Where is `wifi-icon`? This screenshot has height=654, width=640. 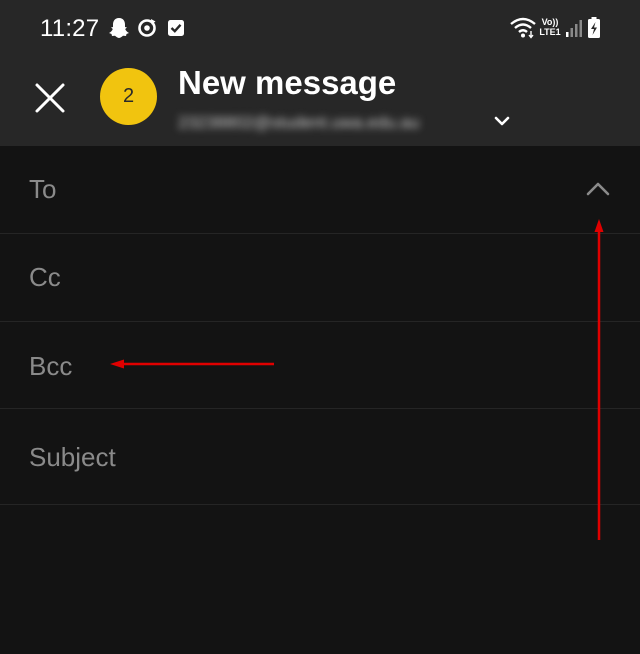
wifi-icon is located at coordinates (523, 28).